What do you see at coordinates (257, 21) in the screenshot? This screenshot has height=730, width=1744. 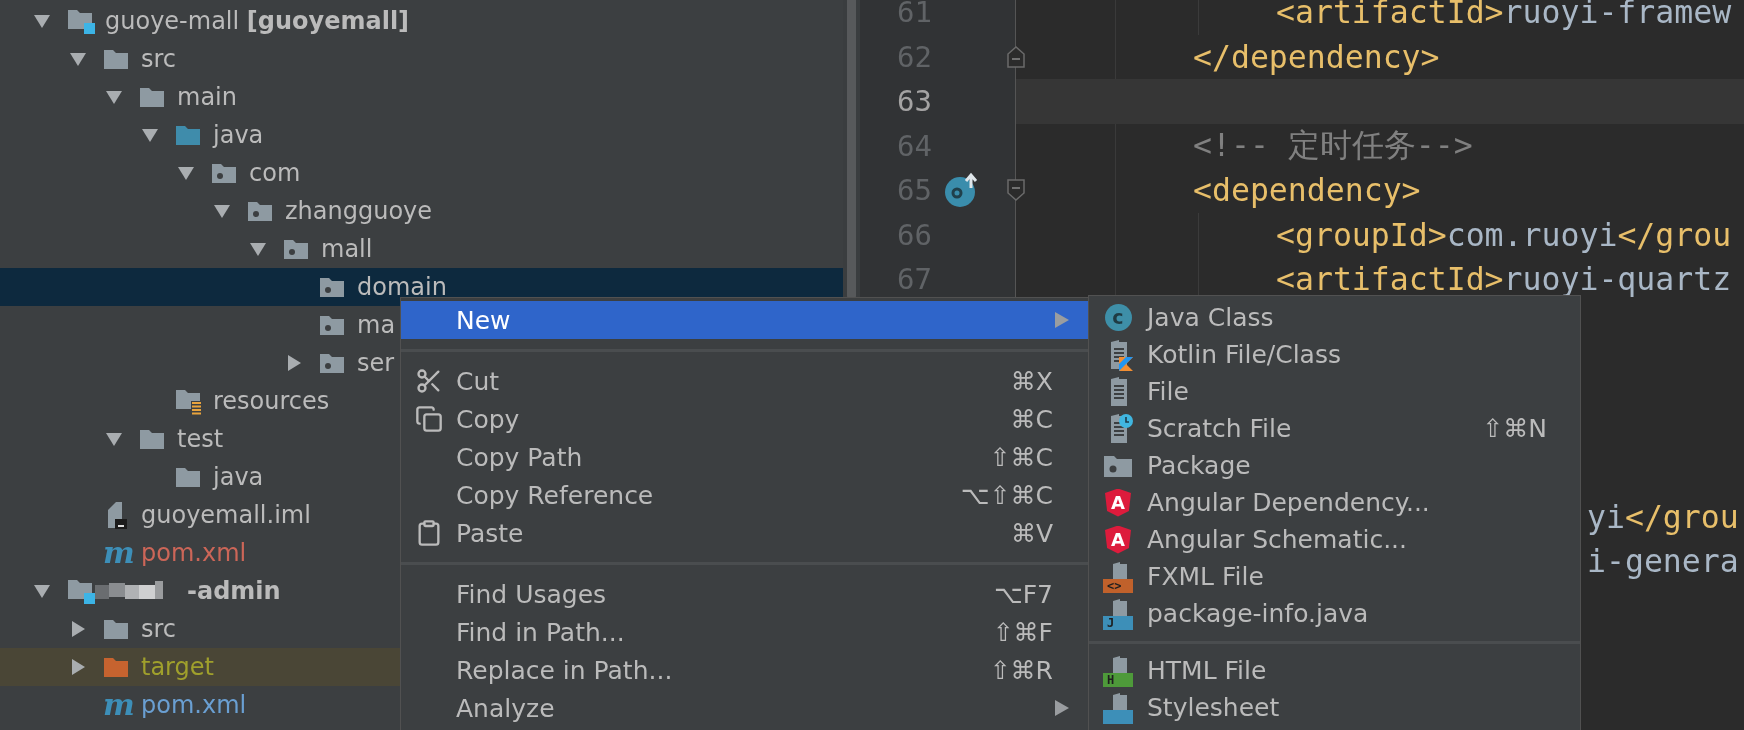 I see `tree-item-label: guoye-mall [guoyemall]` at bounding box center [257, 21].